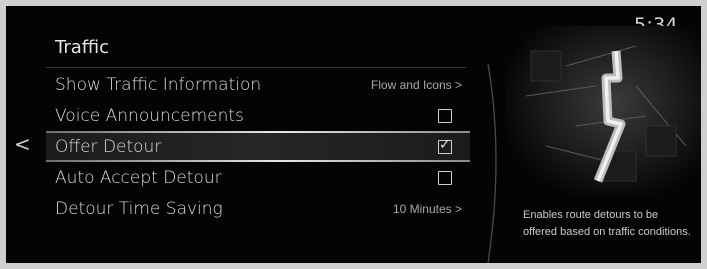  I want to click on menu-item-label: Voice Announcements, so click(149, 115).